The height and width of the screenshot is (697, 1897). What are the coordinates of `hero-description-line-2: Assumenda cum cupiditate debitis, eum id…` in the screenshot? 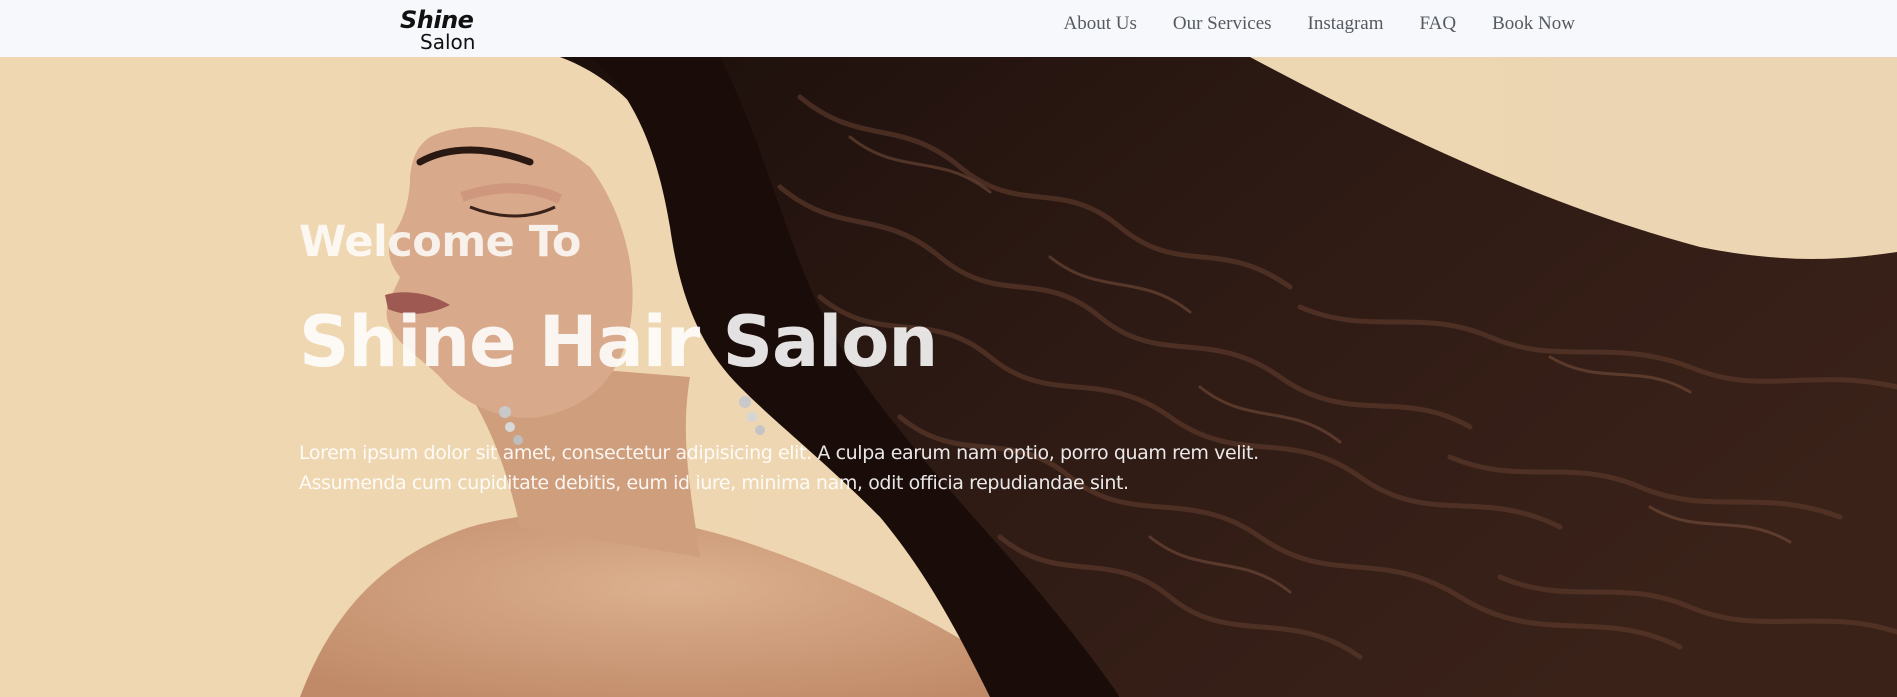 It's located at (714, 483).